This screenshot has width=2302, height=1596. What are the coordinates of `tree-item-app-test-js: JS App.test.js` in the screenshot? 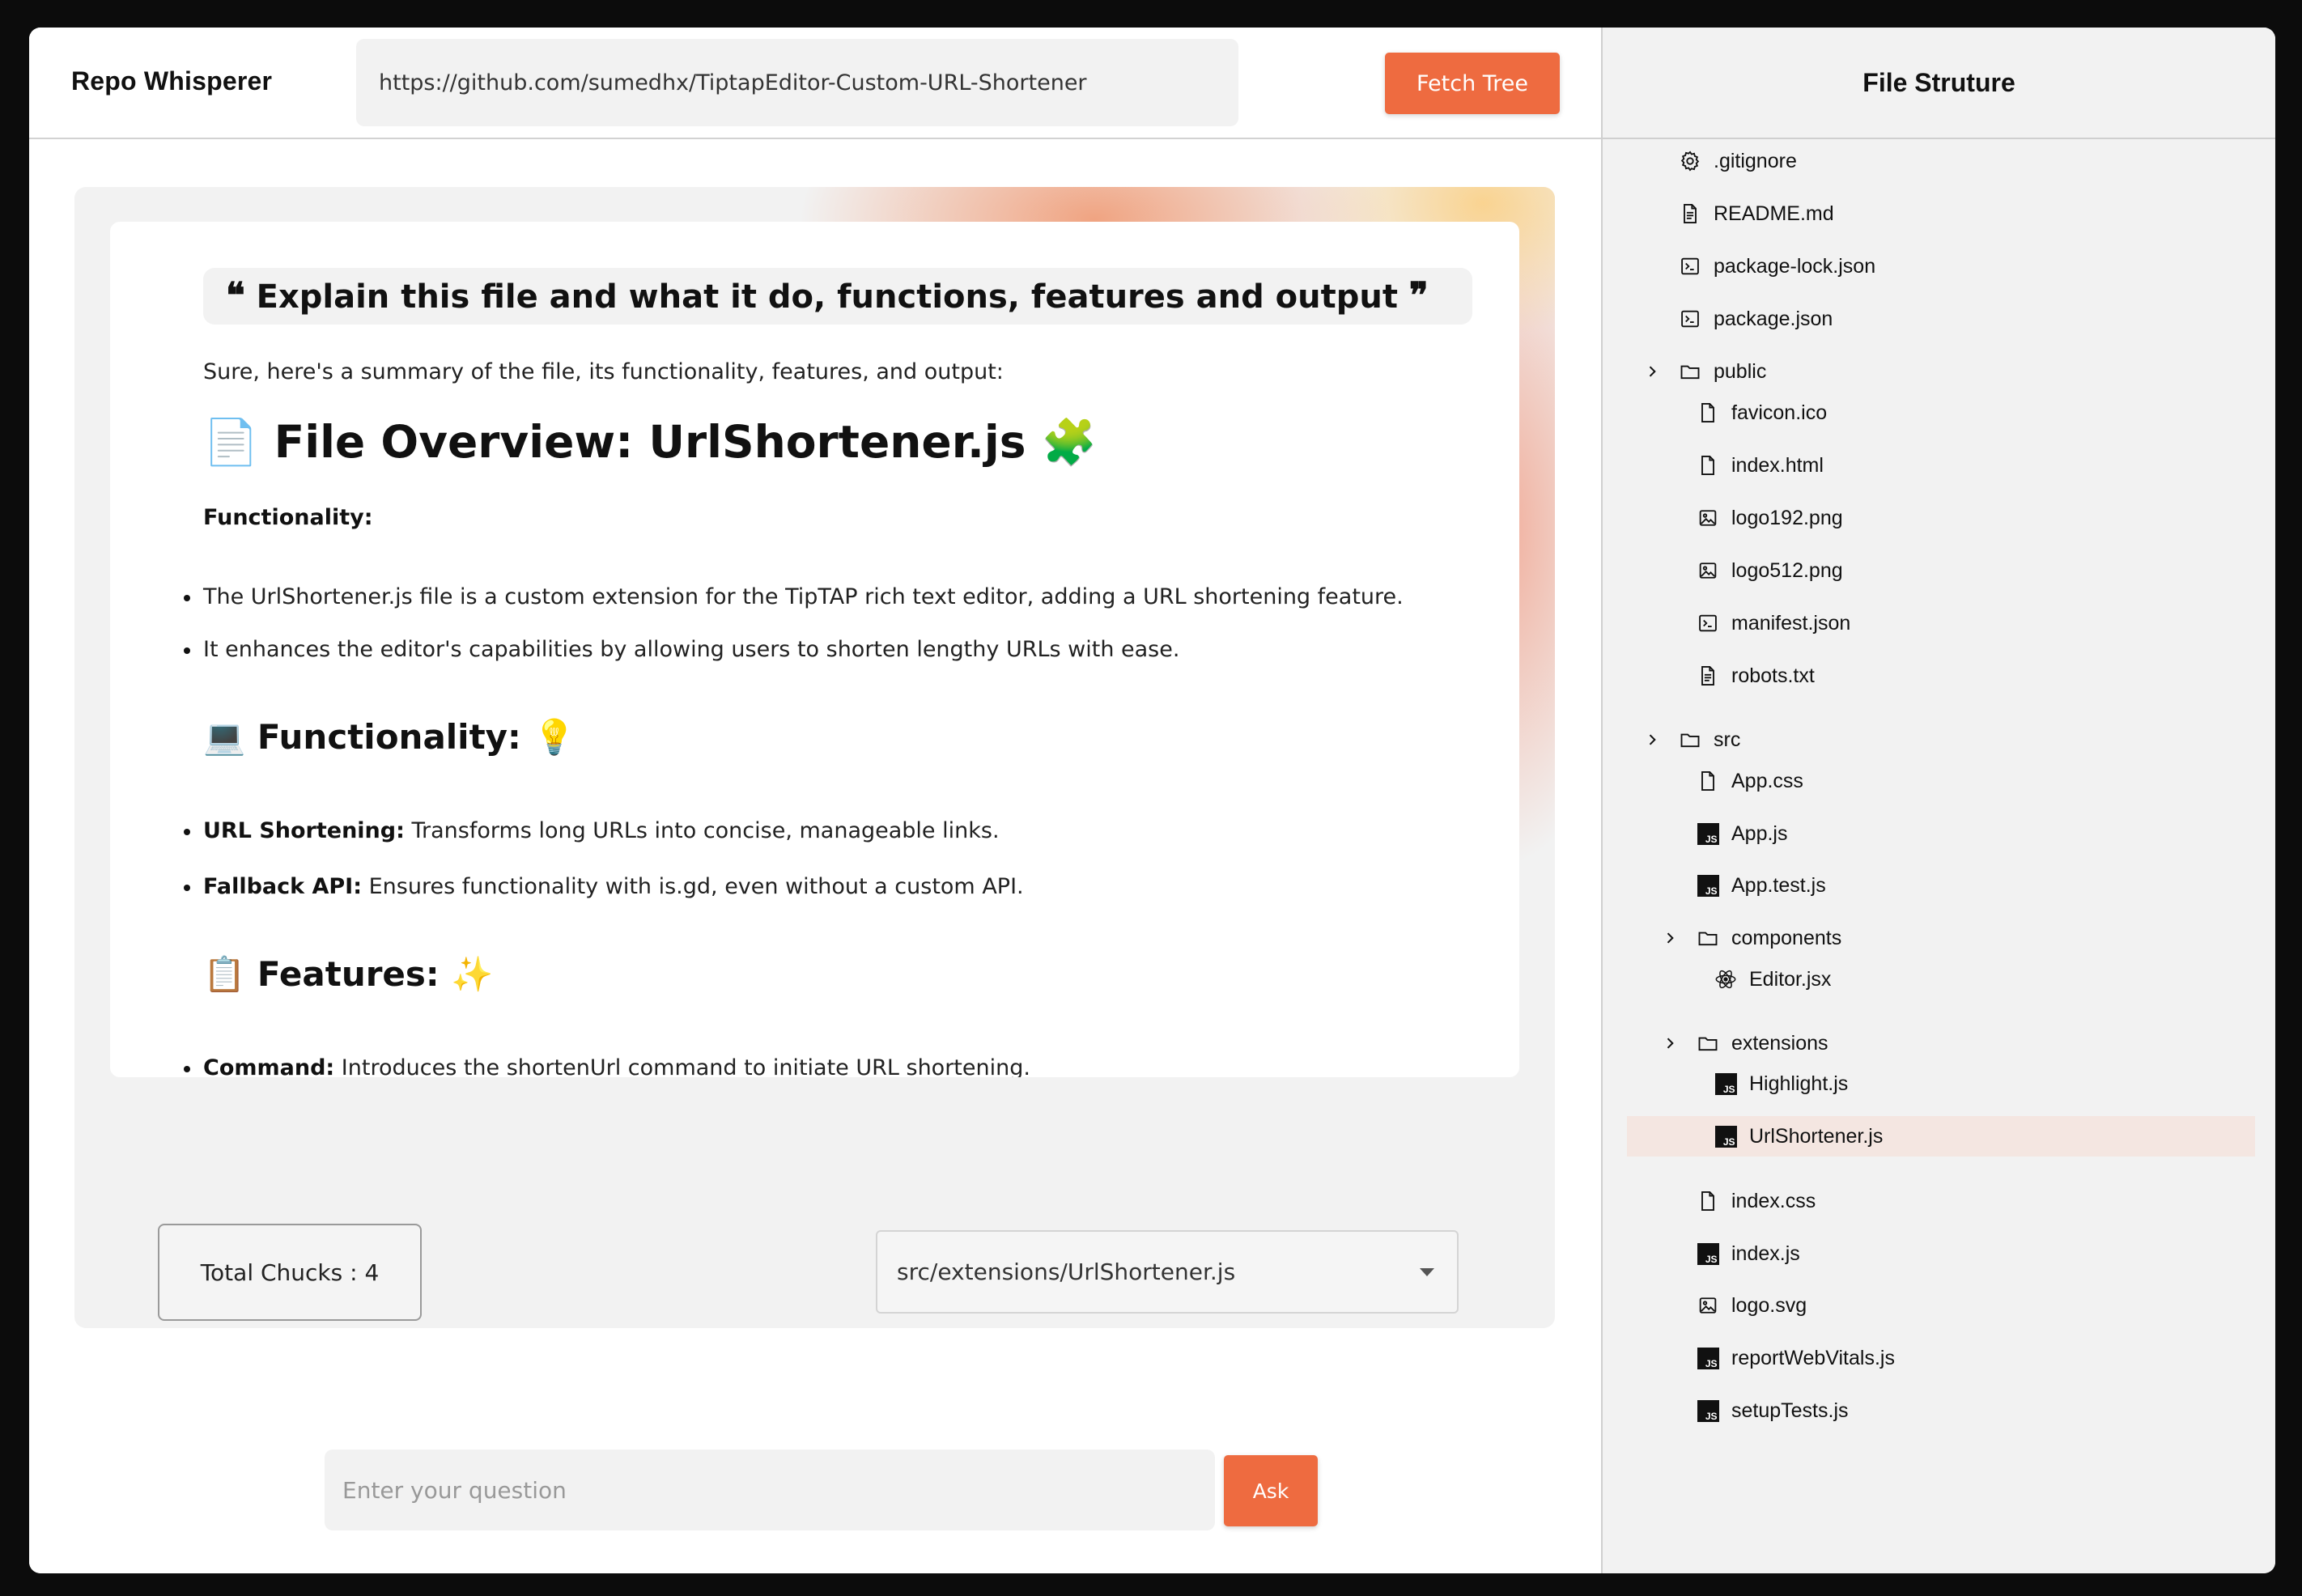 It's located at (1761, 886).